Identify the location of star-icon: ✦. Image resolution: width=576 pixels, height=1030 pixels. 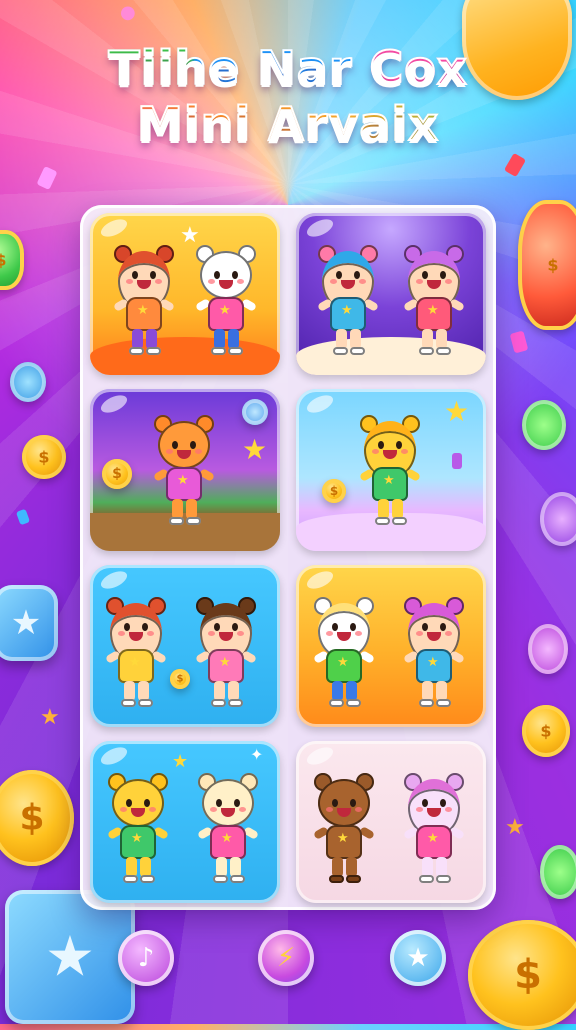
(257, 754).